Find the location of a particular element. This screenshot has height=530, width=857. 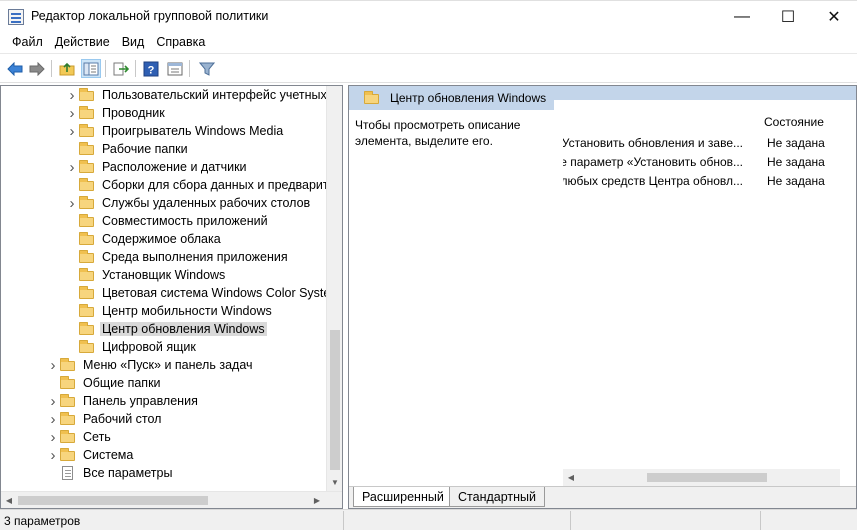

tab-standard: Стандартный is located at coordinates (497, 497).